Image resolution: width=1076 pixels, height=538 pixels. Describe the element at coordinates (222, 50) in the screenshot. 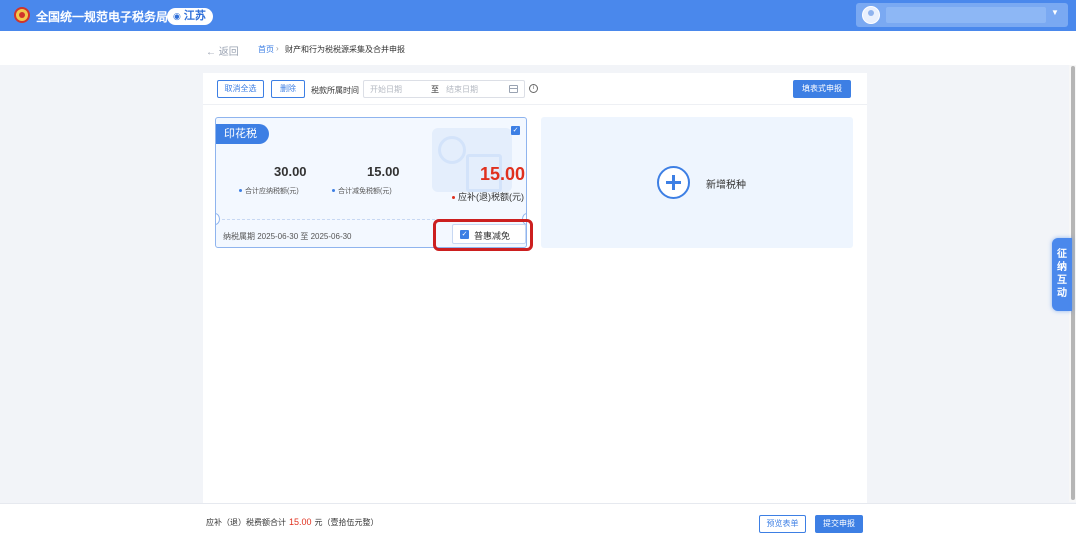

I see `back-link: ← 返回` at that location.